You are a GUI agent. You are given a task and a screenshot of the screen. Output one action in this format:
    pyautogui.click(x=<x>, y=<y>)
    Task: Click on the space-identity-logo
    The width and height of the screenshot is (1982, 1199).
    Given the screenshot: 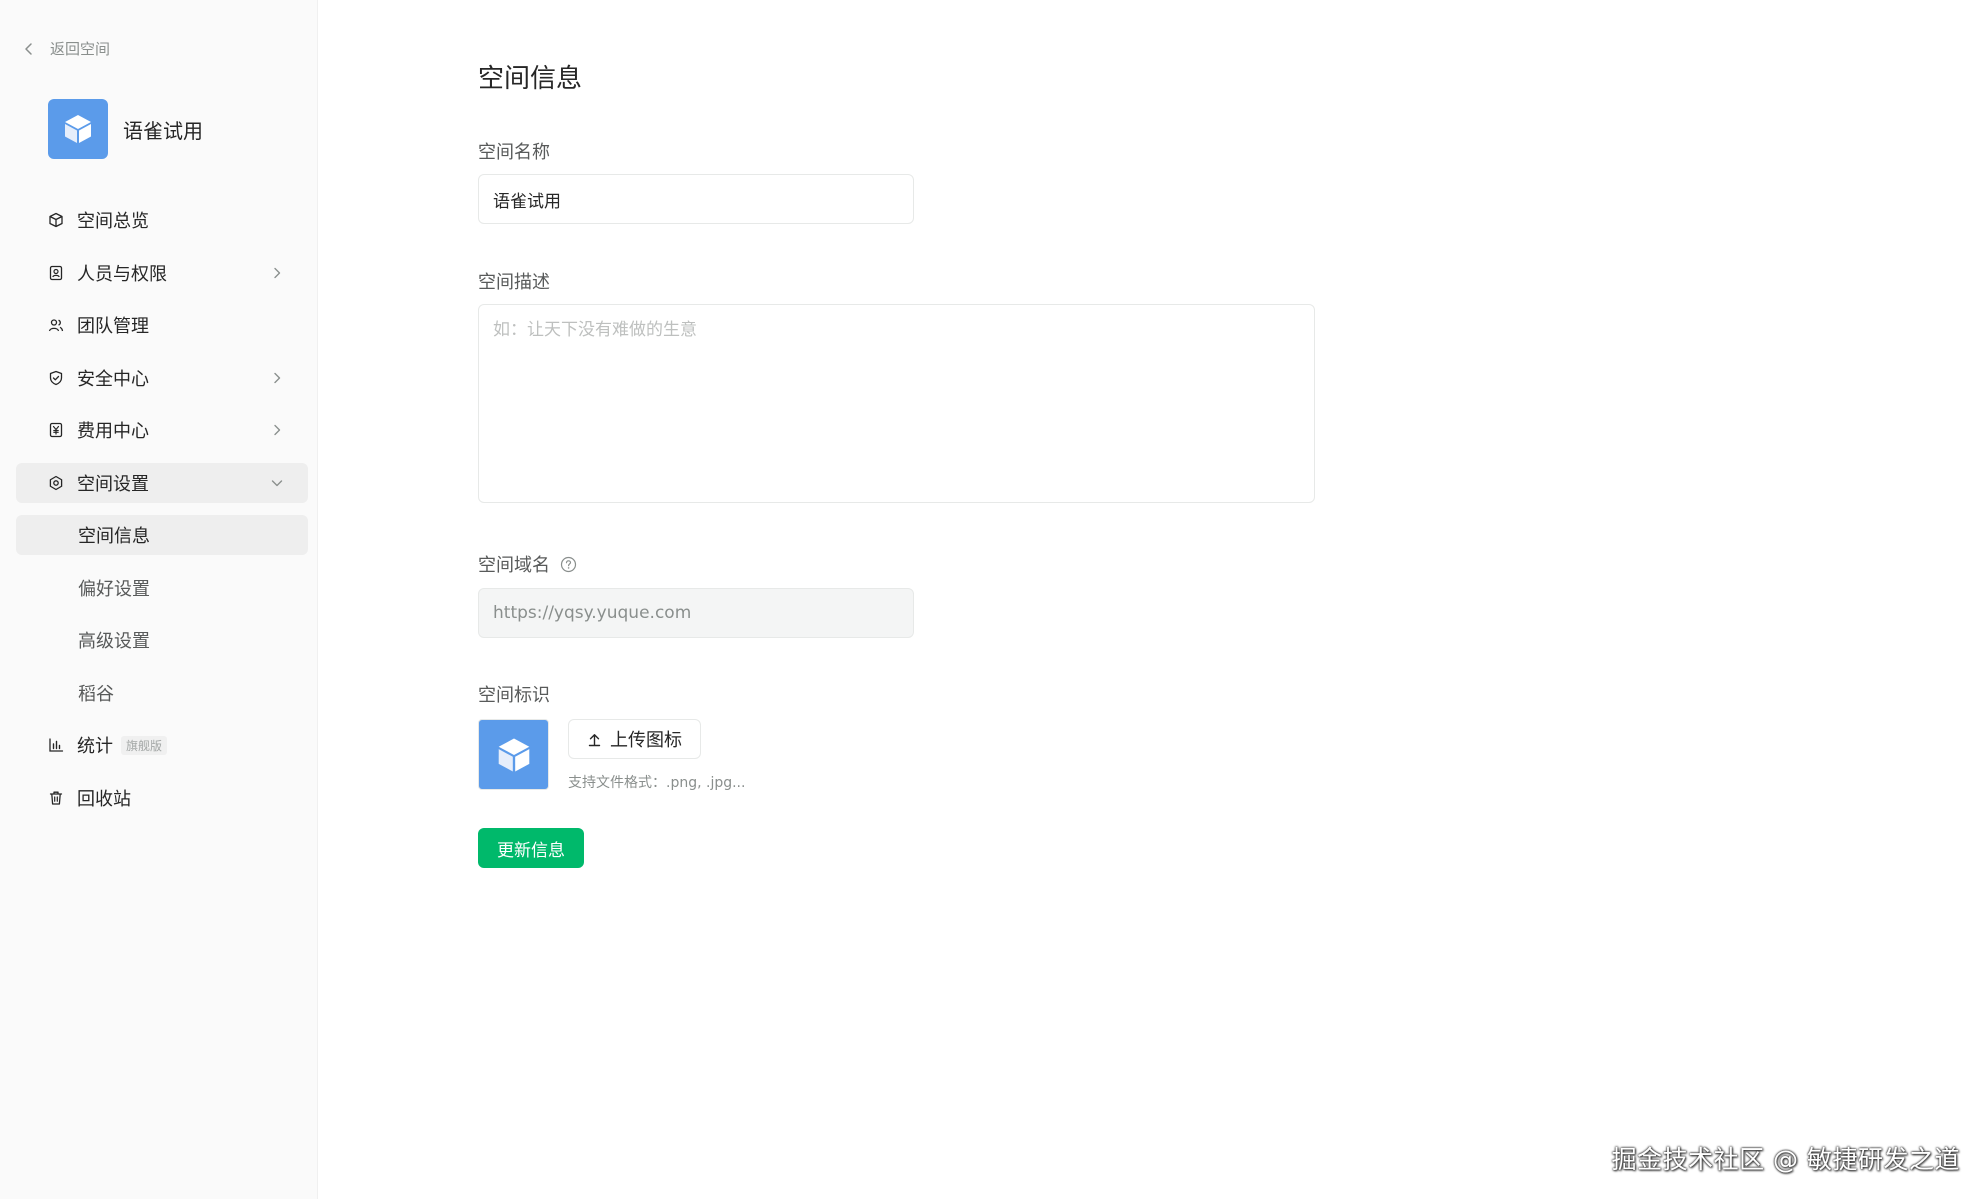 What is the action you would take?
    pyautogui.click(x=513, y=754)
    